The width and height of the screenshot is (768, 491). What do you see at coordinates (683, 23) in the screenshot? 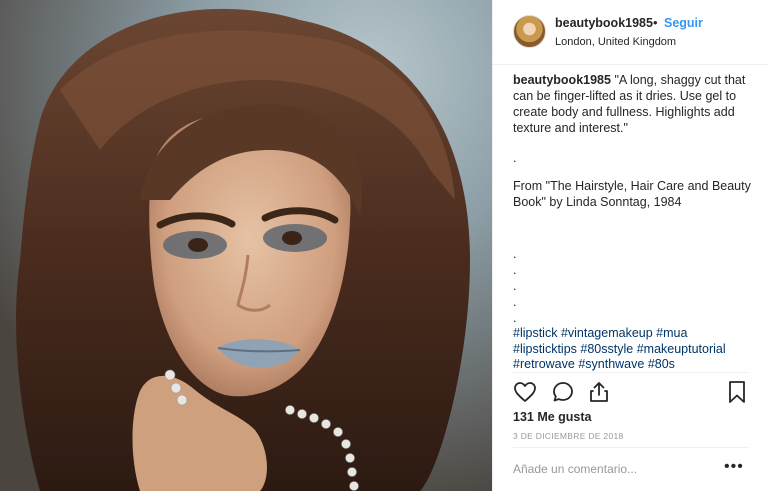
I see `follow-button: Seguir` at bounding box center [683, 23].